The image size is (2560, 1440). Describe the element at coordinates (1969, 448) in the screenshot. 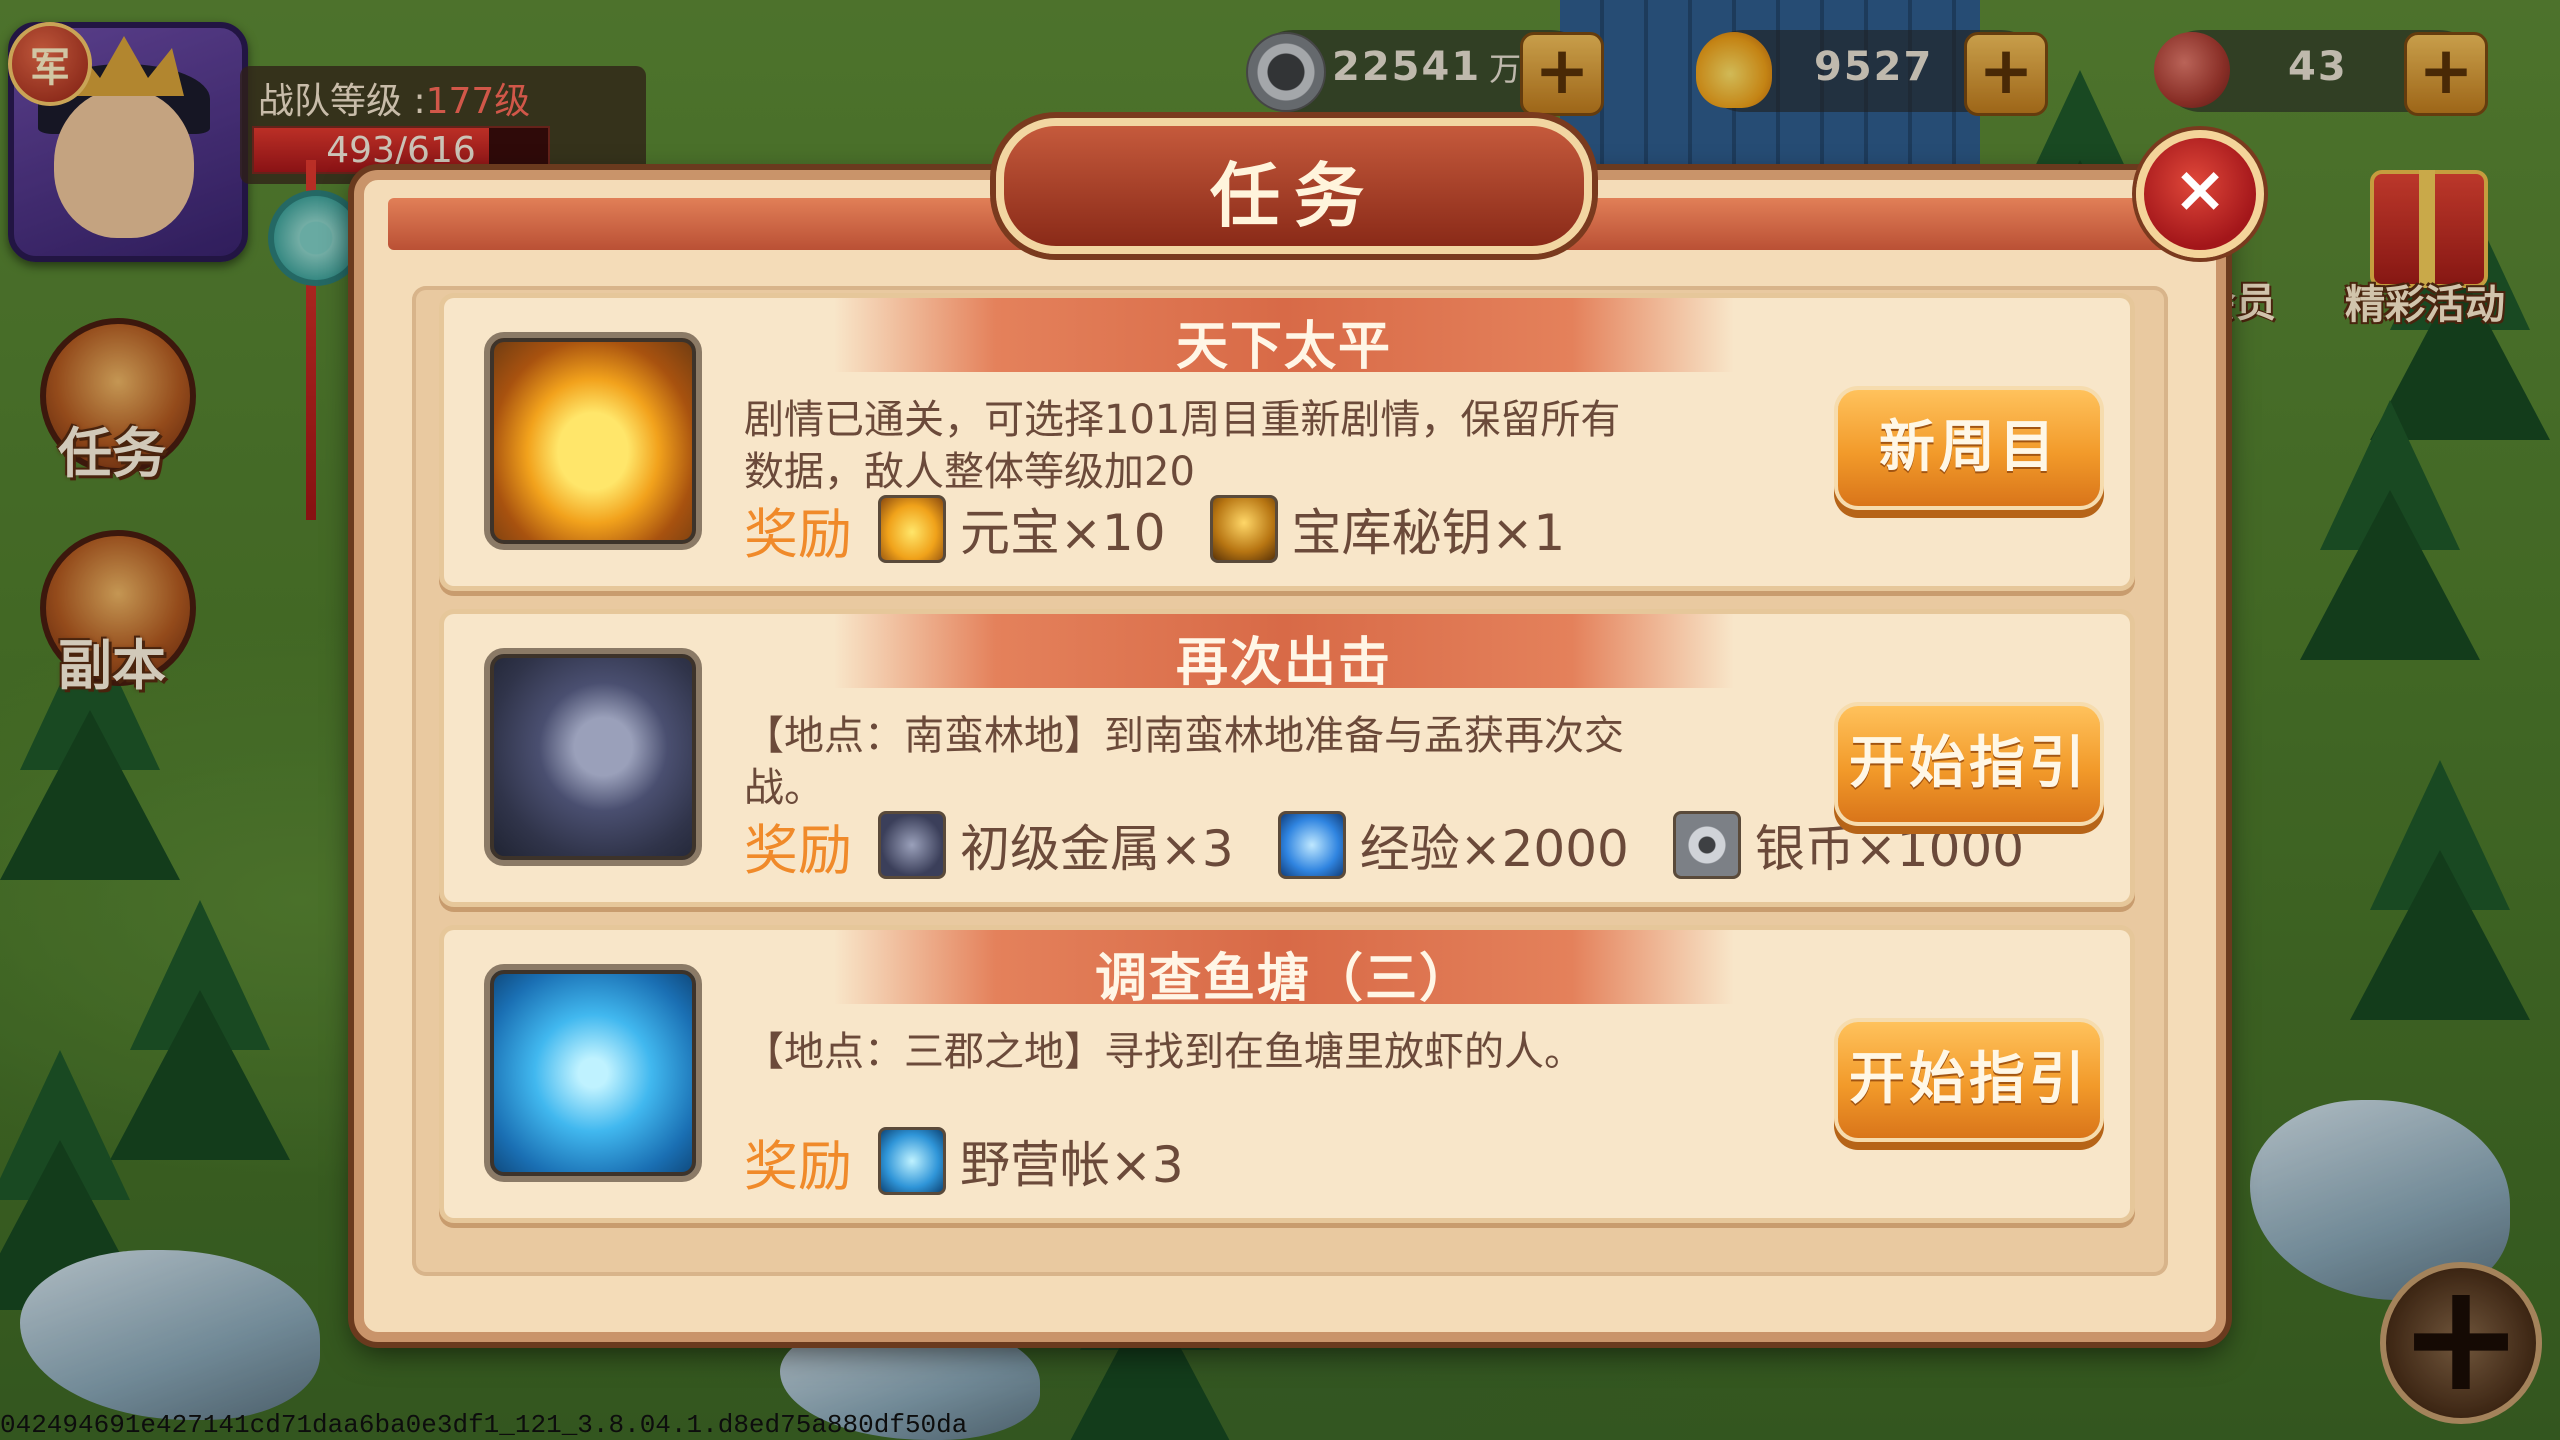

I see `new-cycle-button: 新周目` at that location.